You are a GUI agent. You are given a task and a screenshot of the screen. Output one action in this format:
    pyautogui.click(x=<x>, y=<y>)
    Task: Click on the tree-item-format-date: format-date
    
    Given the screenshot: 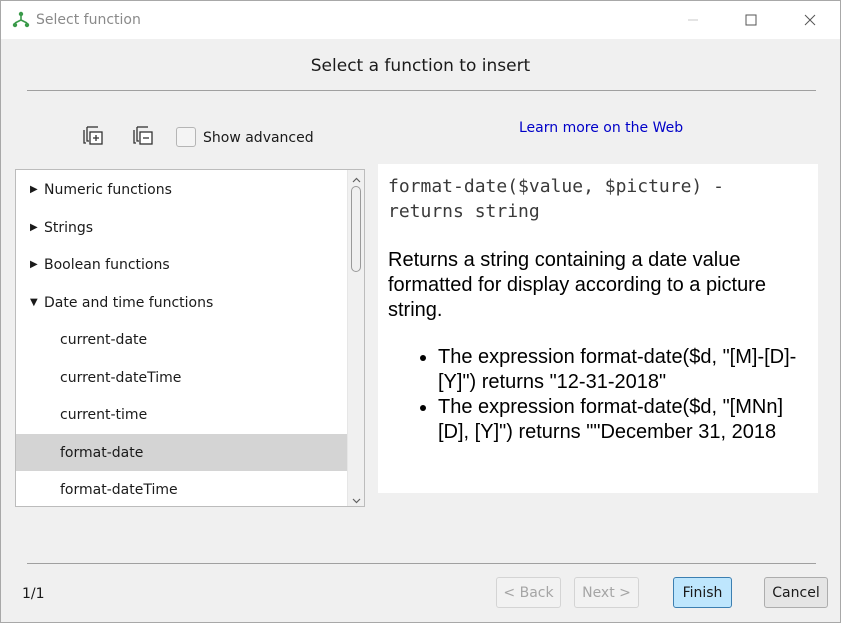 What is the action you would take?
    pyautogui.click(x=181, y=452)
    